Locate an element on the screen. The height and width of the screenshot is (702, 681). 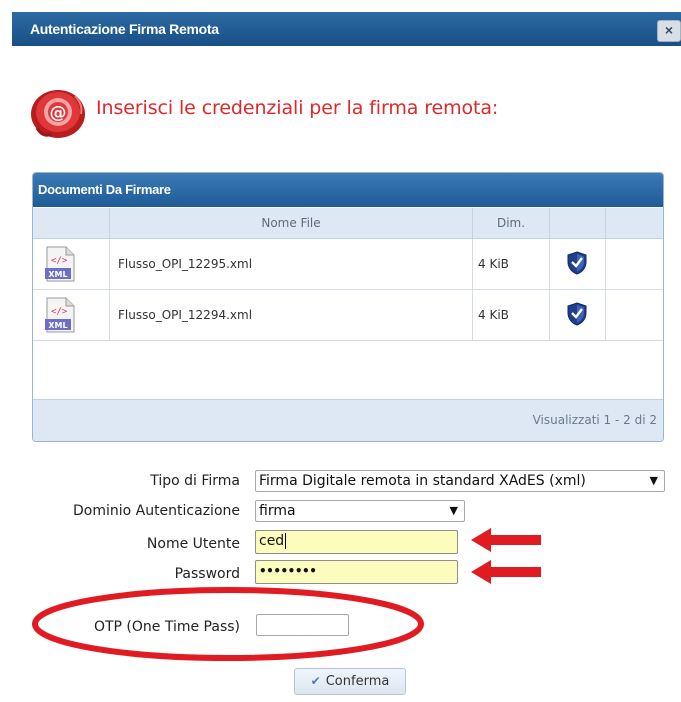
password-value: •••••••• is located at coordinates (288, 571).